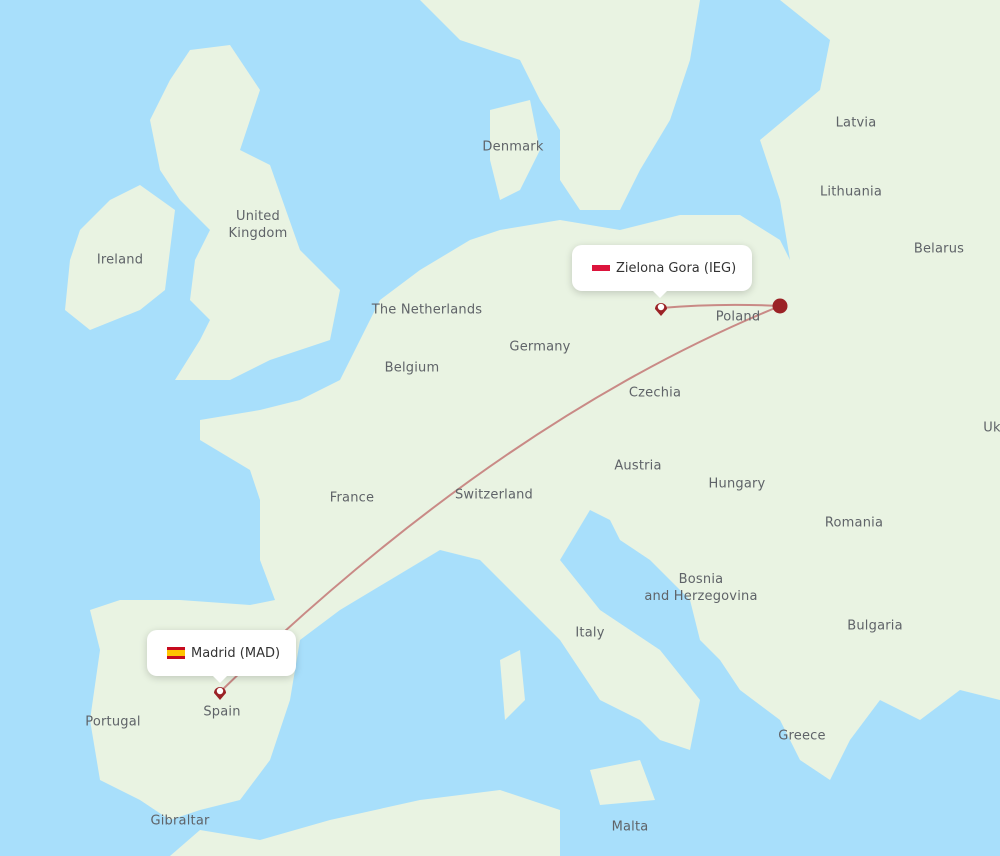 The height and width of the screenshot is (856, 1000). I want to click on country-label-france: France, so click(352, 498).